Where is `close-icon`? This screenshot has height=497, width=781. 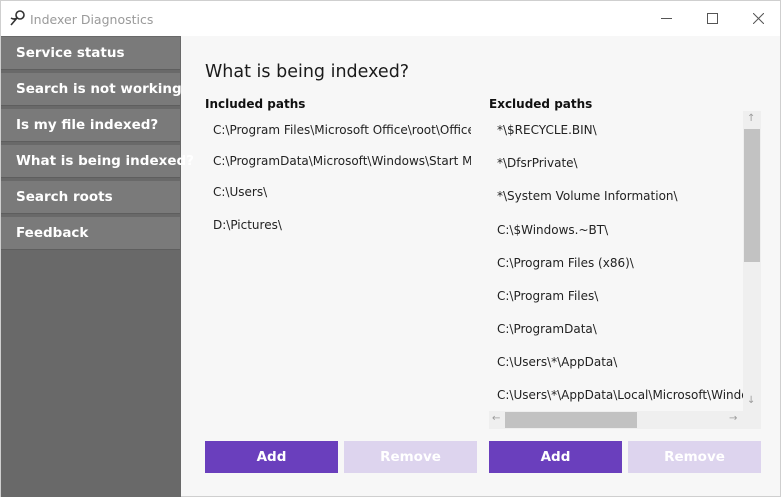 close-icon is located at coordinates (758, 18).